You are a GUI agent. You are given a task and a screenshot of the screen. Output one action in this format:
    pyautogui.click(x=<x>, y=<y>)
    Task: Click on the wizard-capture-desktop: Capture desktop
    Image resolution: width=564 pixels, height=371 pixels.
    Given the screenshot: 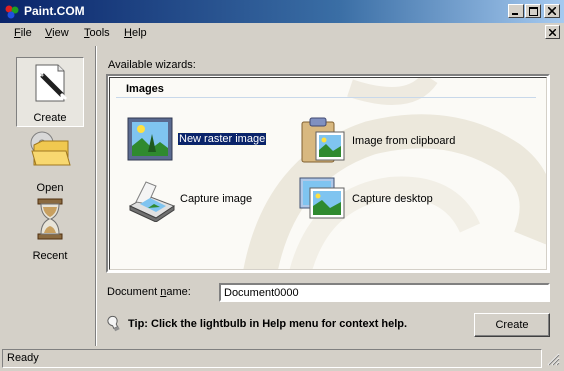 What is the action you would take?
    pyautogui.click(x=365, y=199)
    